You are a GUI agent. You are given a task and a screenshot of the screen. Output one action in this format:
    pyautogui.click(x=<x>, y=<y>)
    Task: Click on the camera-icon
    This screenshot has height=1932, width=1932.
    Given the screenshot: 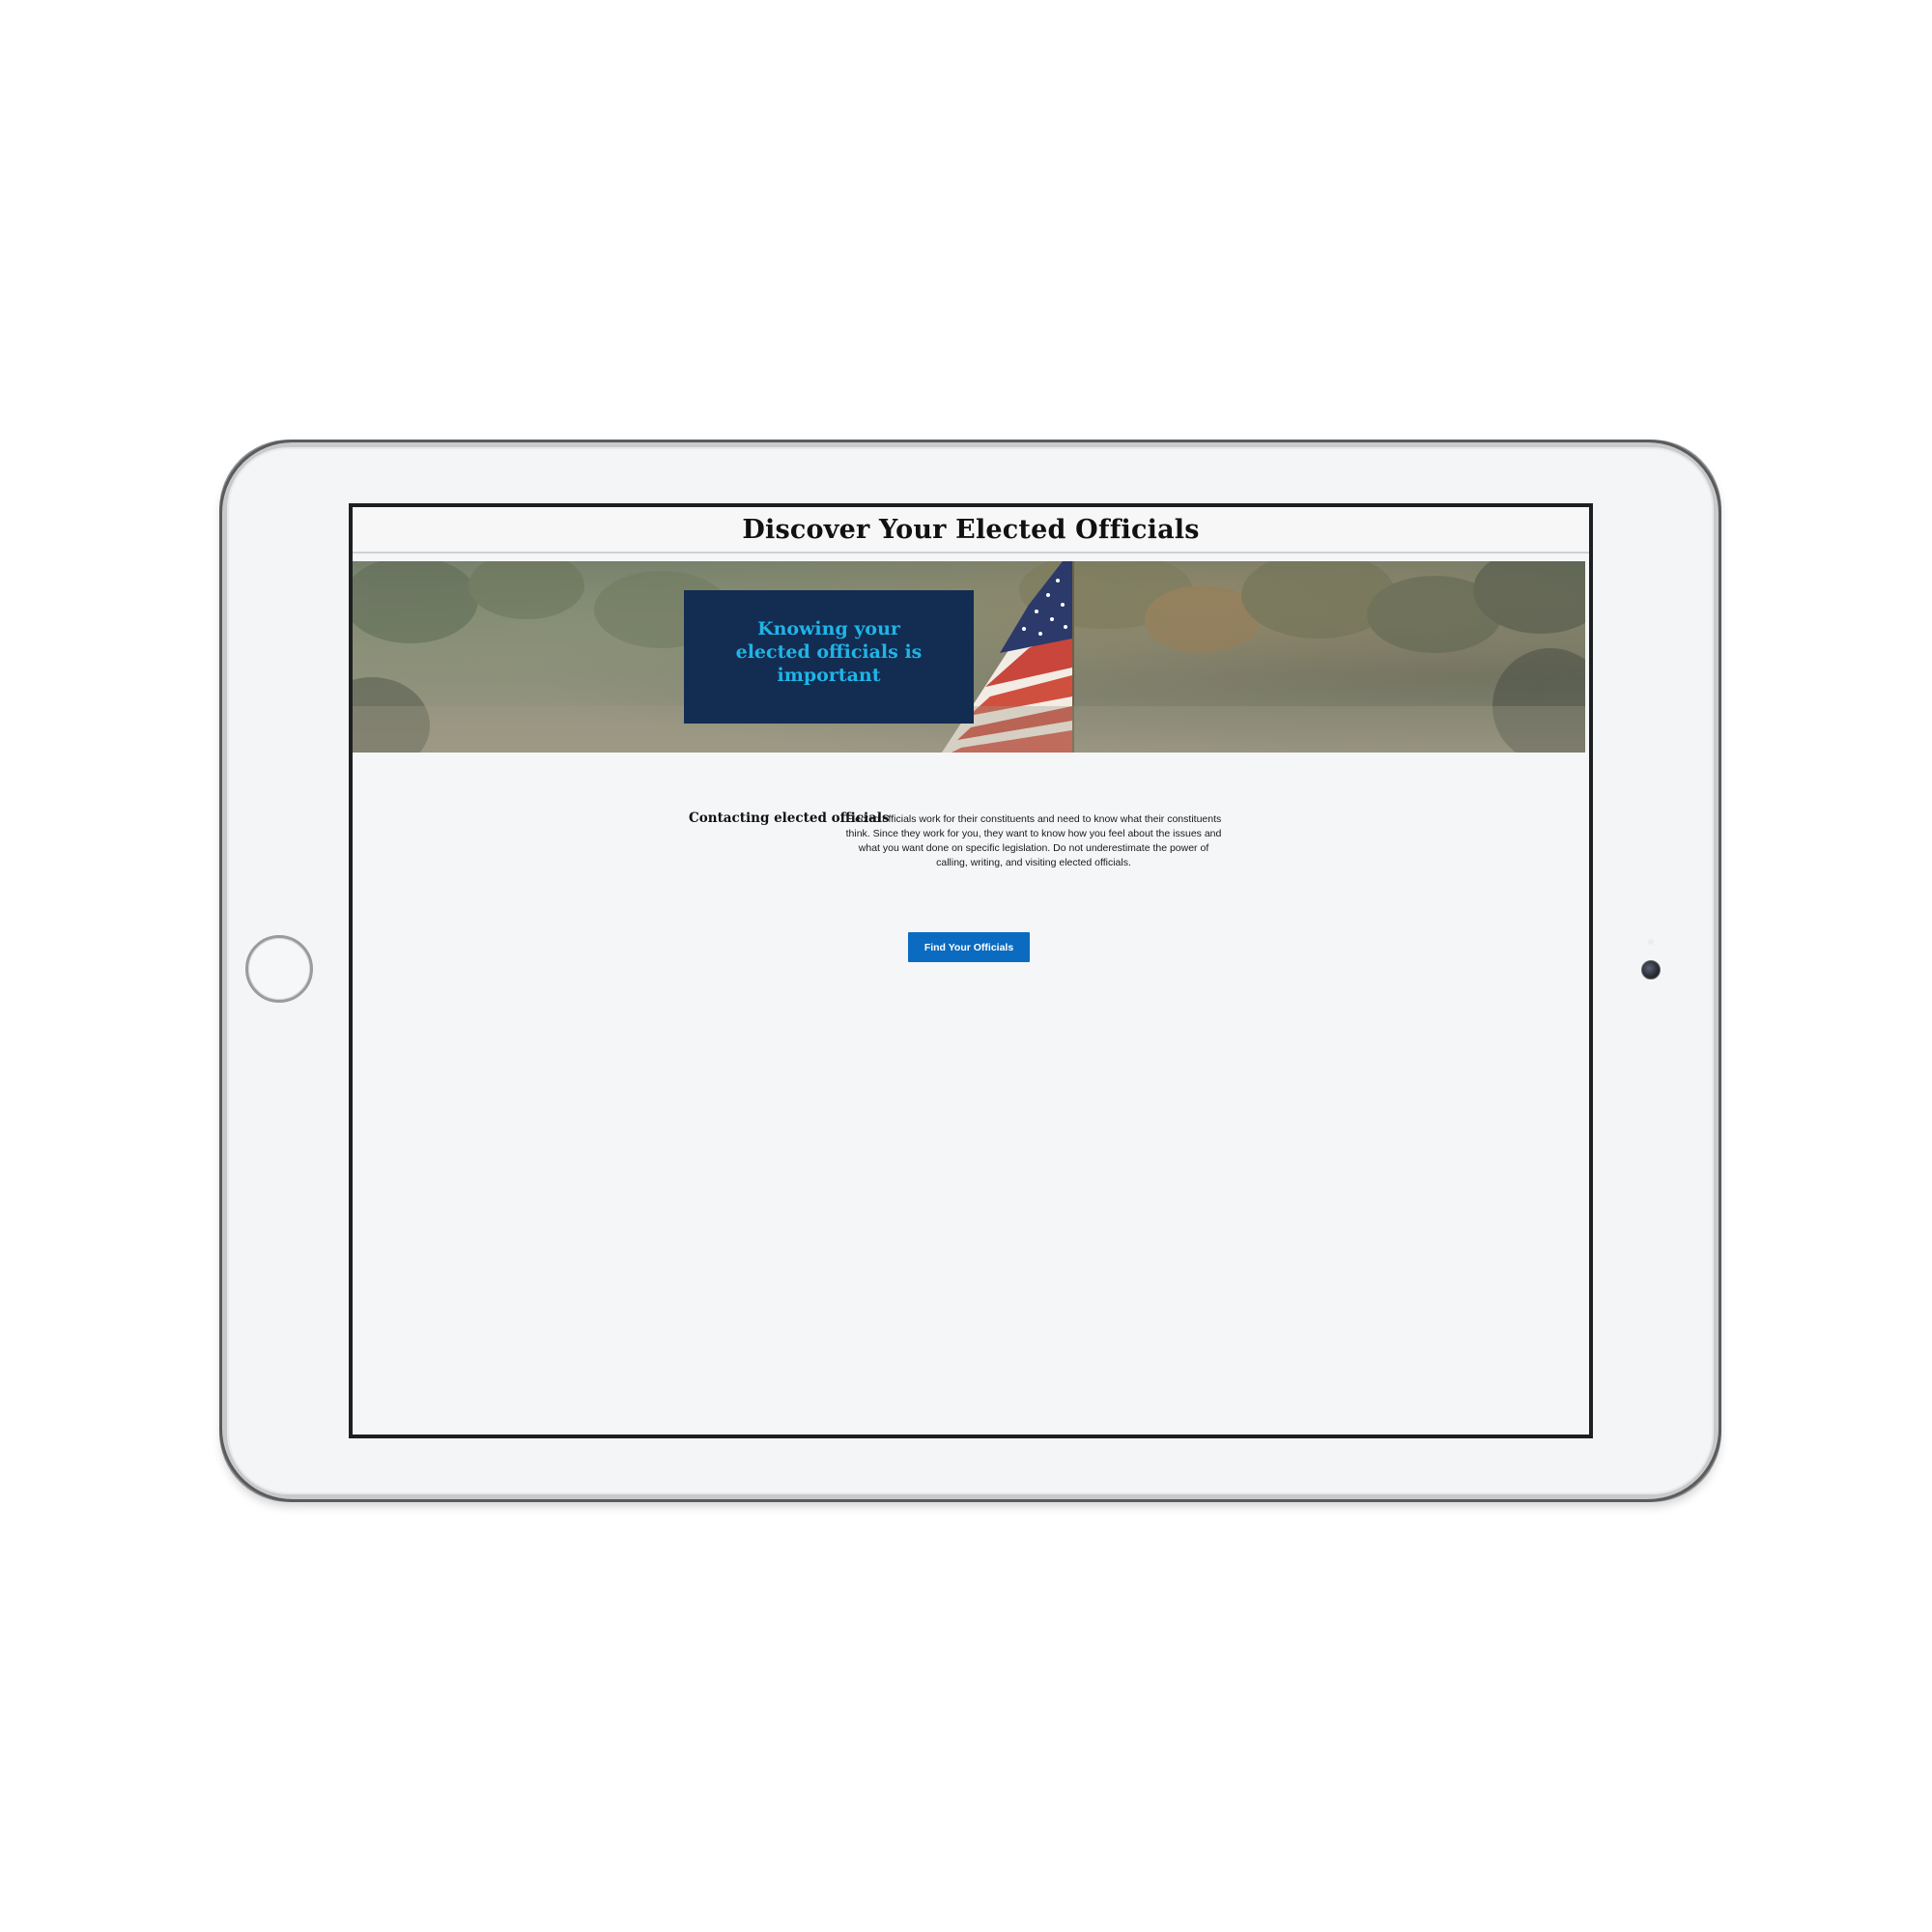 What is the action you would take?
    pyautogui.click(x=1651, y=970)
    